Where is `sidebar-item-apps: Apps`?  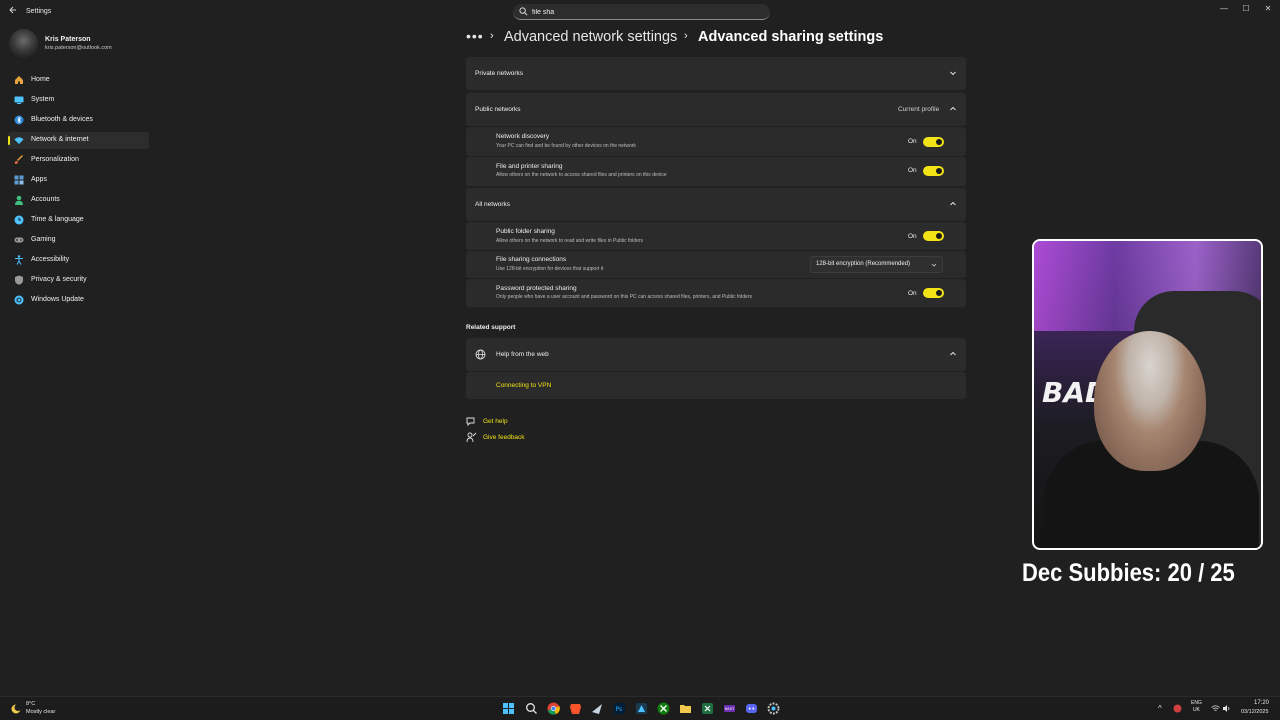 sidebar-item-apps: Apps is located at coordinates (78, 180).